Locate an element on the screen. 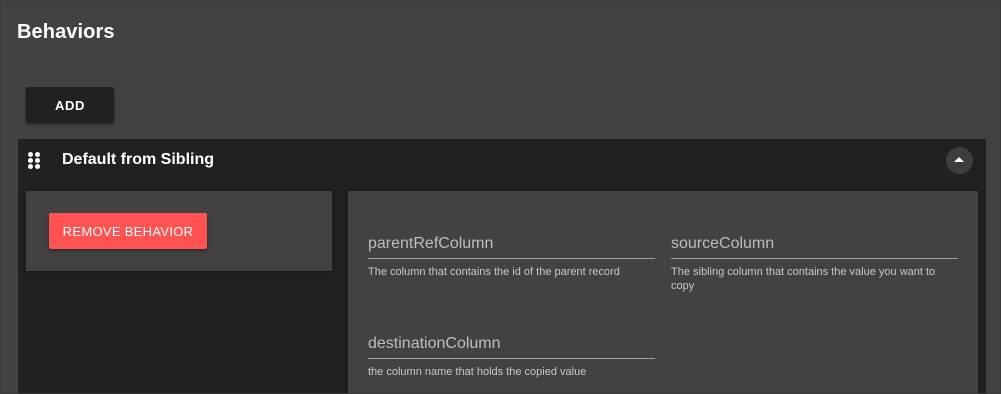  behavior-title: Default from Sibling is located at coordinates (138, 160).